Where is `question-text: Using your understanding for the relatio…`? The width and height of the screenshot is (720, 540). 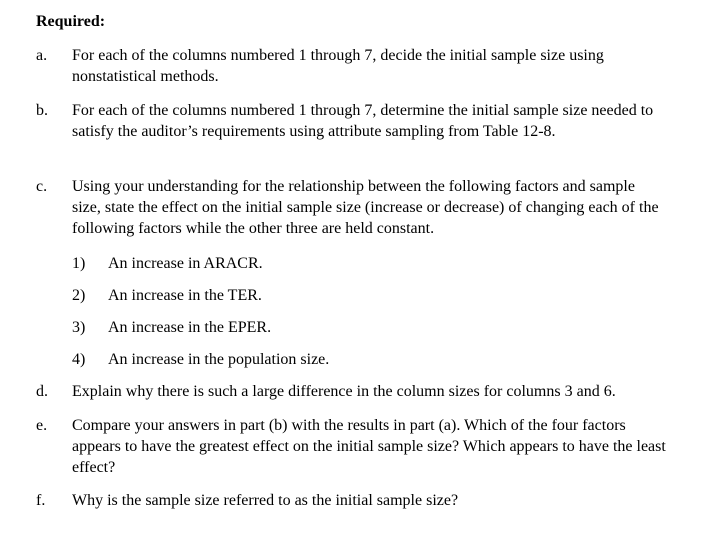 question-text: Using your understanding for the relatio… is located at coordinates (365, 207).